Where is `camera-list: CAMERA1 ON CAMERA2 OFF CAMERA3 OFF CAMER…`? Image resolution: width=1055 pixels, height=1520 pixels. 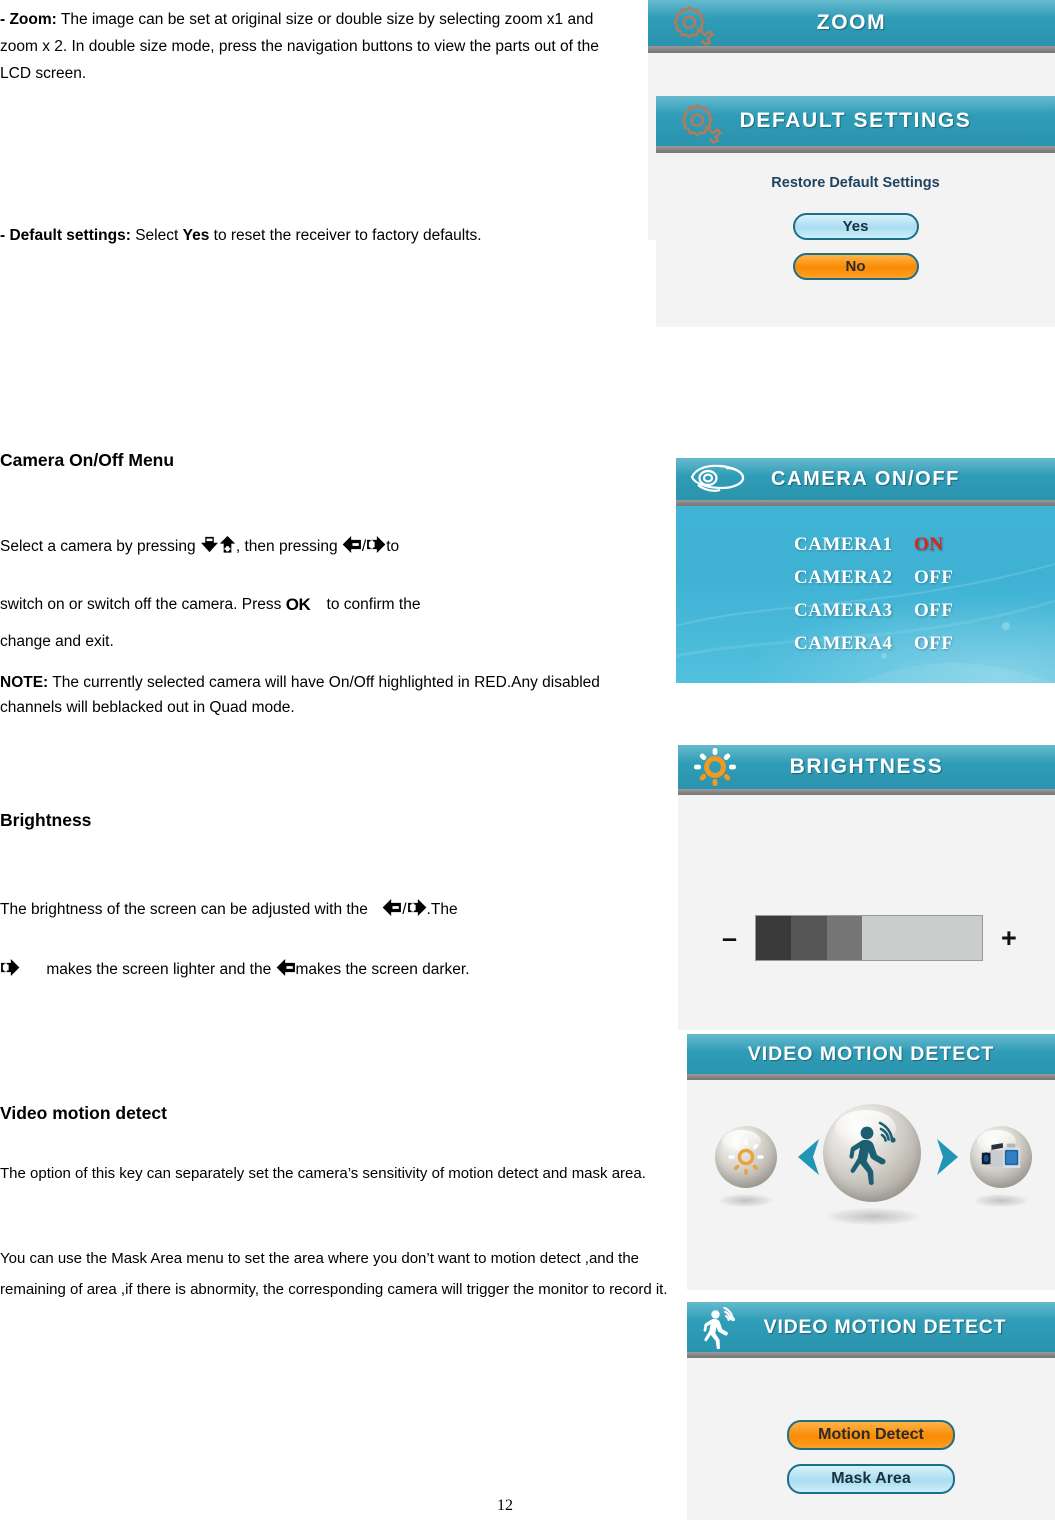 camera-list: CAMERA1 ON CAMERA2 OFF CAMERA3 OFF CAMER… is located at coordinates (874, 594).